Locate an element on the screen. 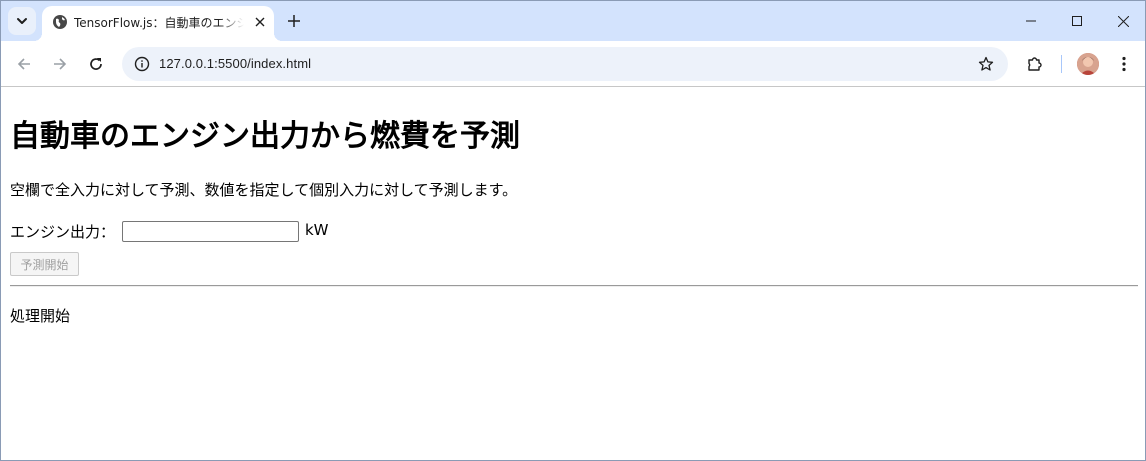 The width and height of the screenshot is (1146, 461). address-bar: 127.0.0.1:5500/index.html is located at coordinates (565, 64).